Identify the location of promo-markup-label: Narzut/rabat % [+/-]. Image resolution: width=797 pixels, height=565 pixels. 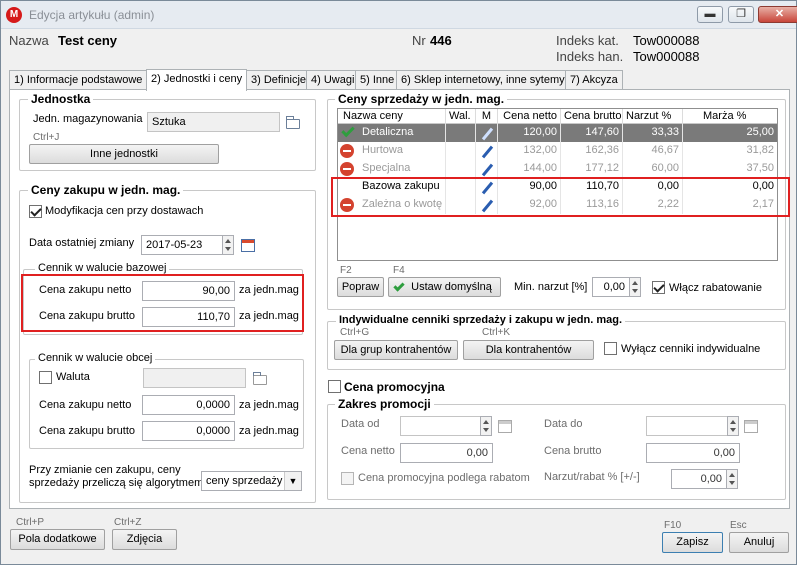
(592, 477).